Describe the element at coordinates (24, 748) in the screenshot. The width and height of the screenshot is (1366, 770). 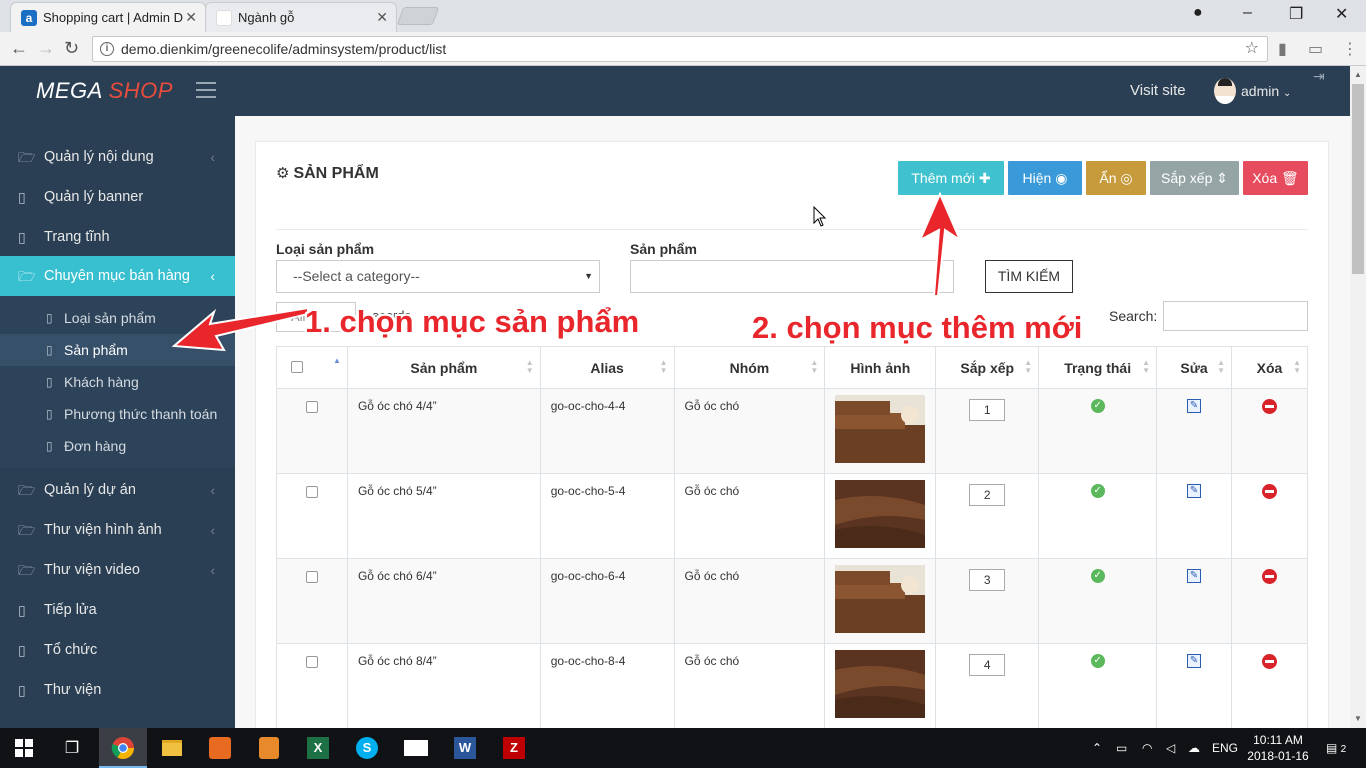
I see `start-button` at that location.